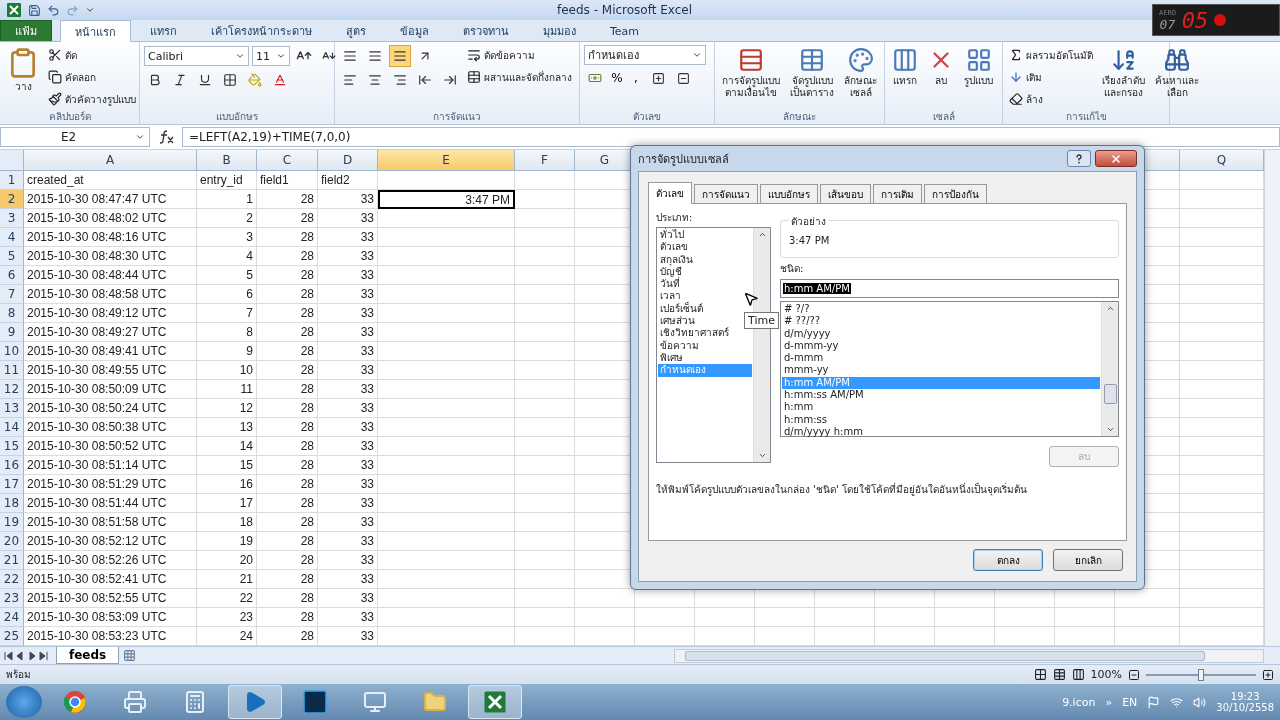 Image resolution: width=1280 pixels, height=720 pixels. I want to click on cut-button: ตัด, so click(92, 55).